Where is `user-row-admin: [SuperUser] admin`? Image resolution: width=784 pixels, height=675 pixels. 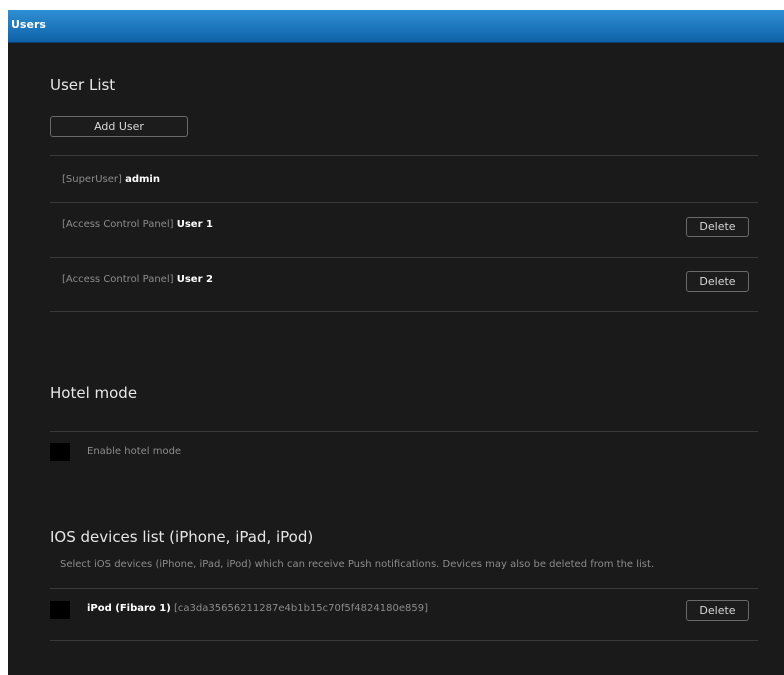
user-row-admin: [SuperUser] admin is located at coordinates (111, 179).